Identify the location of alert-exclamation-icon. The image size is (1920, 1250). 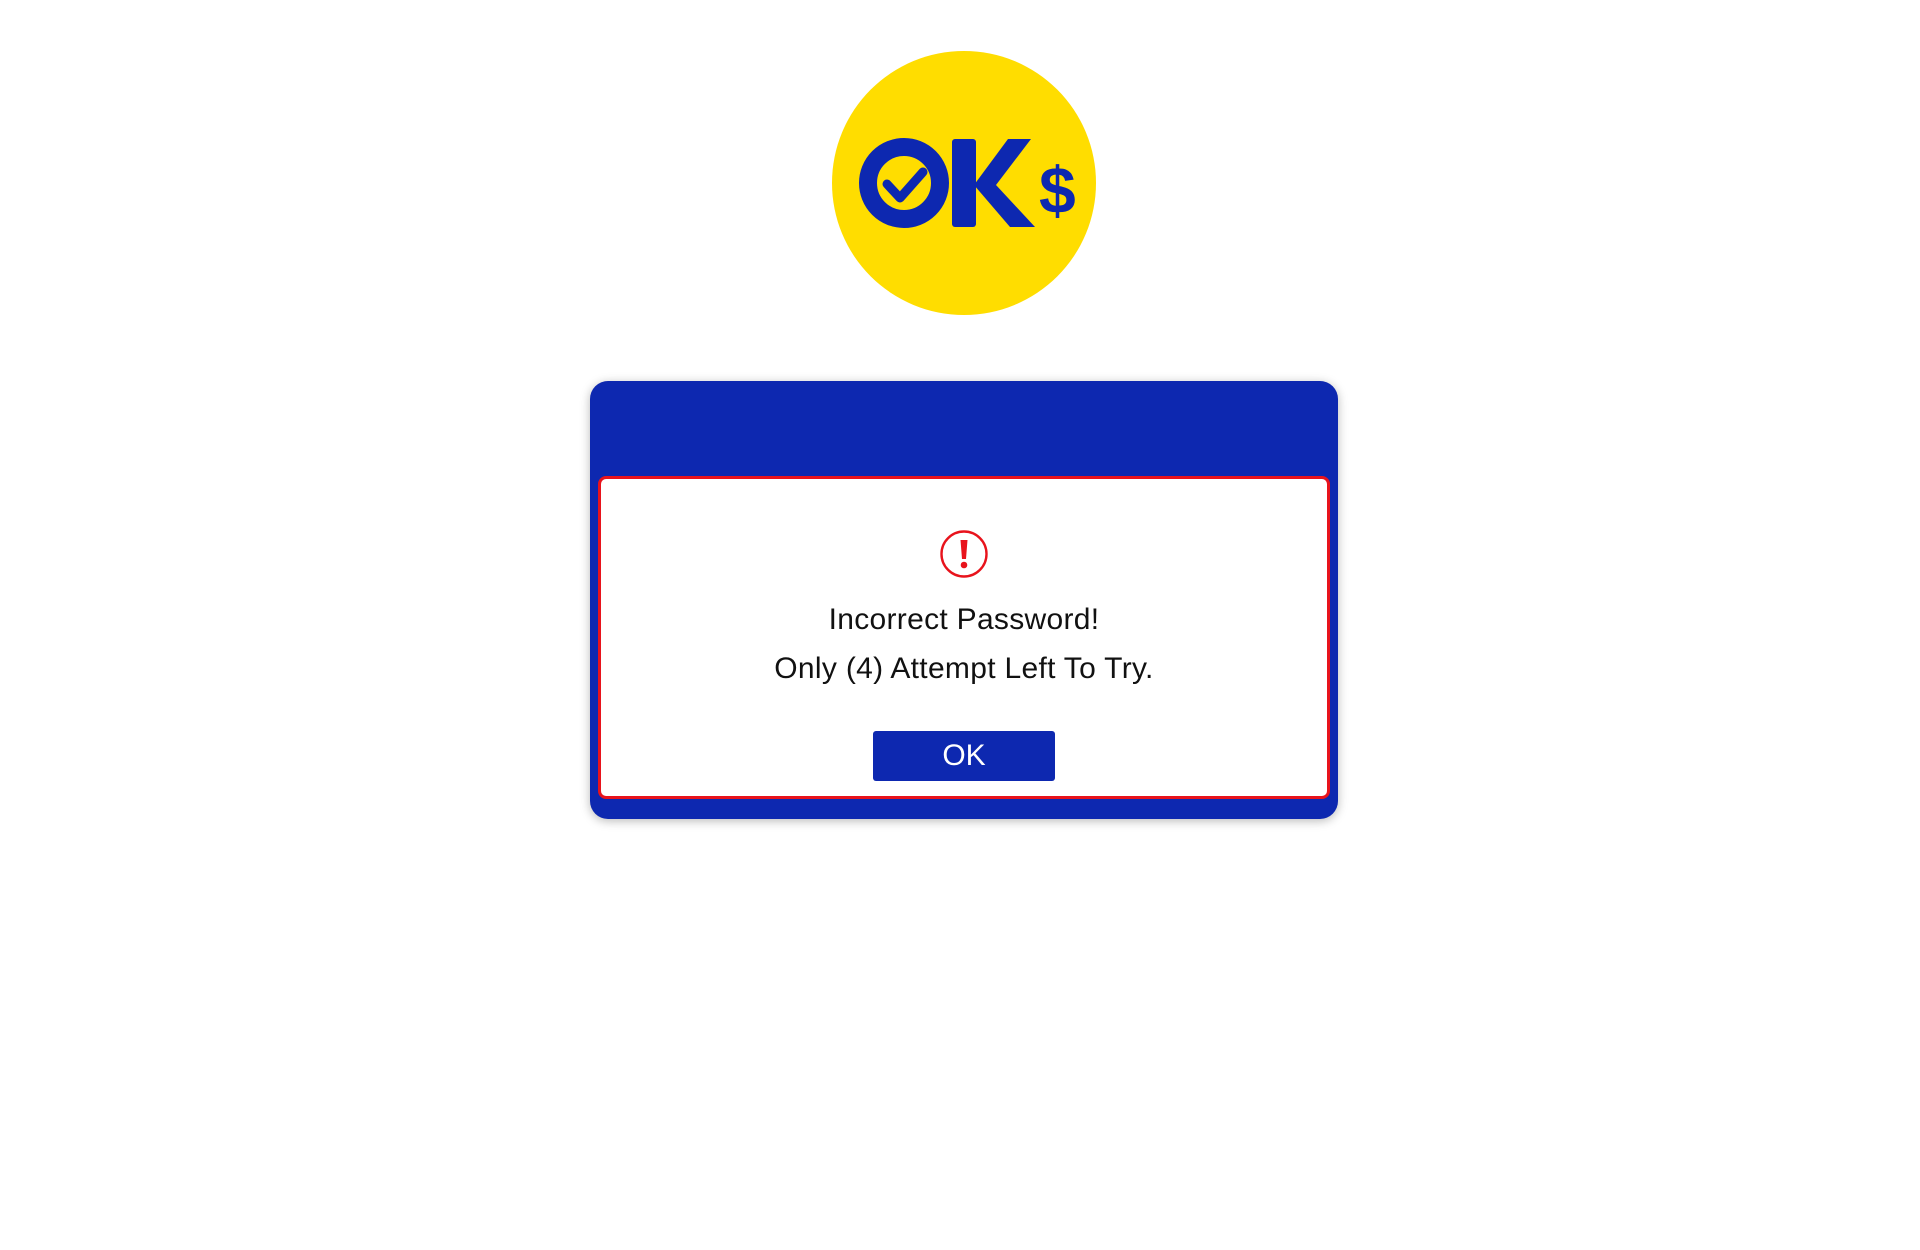
(964, 554).